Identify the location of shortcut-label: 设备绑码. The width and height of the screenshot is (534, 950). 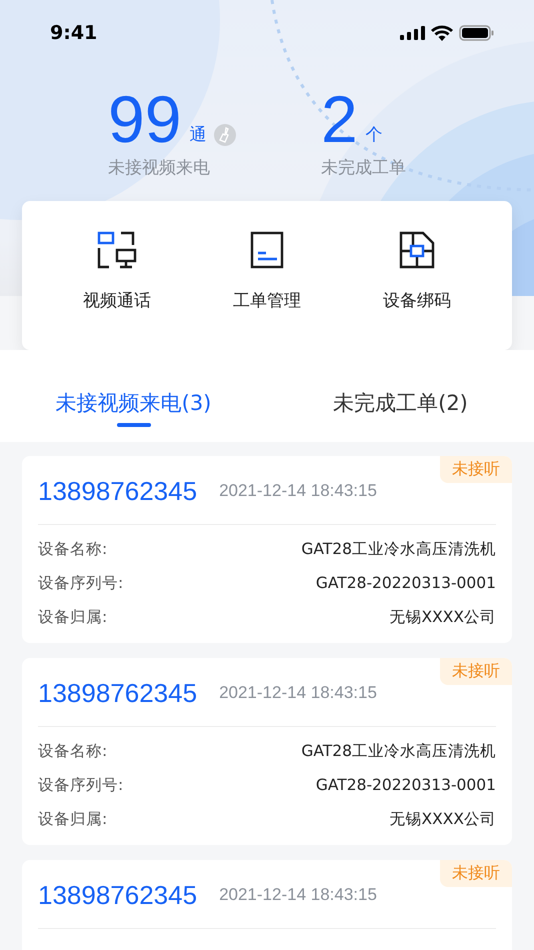
(417, 300).